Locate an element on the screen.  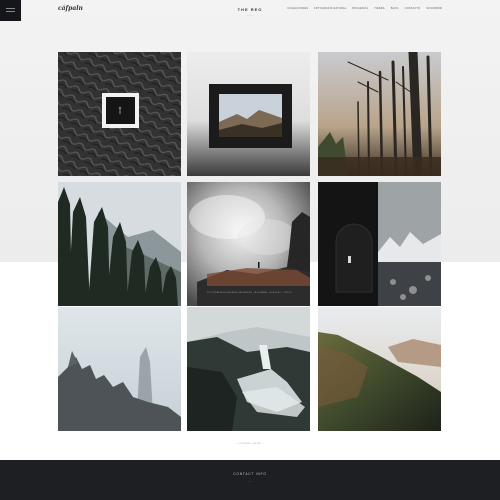
footer-title: CONTACT INFO is located at coordinates (250, 474).